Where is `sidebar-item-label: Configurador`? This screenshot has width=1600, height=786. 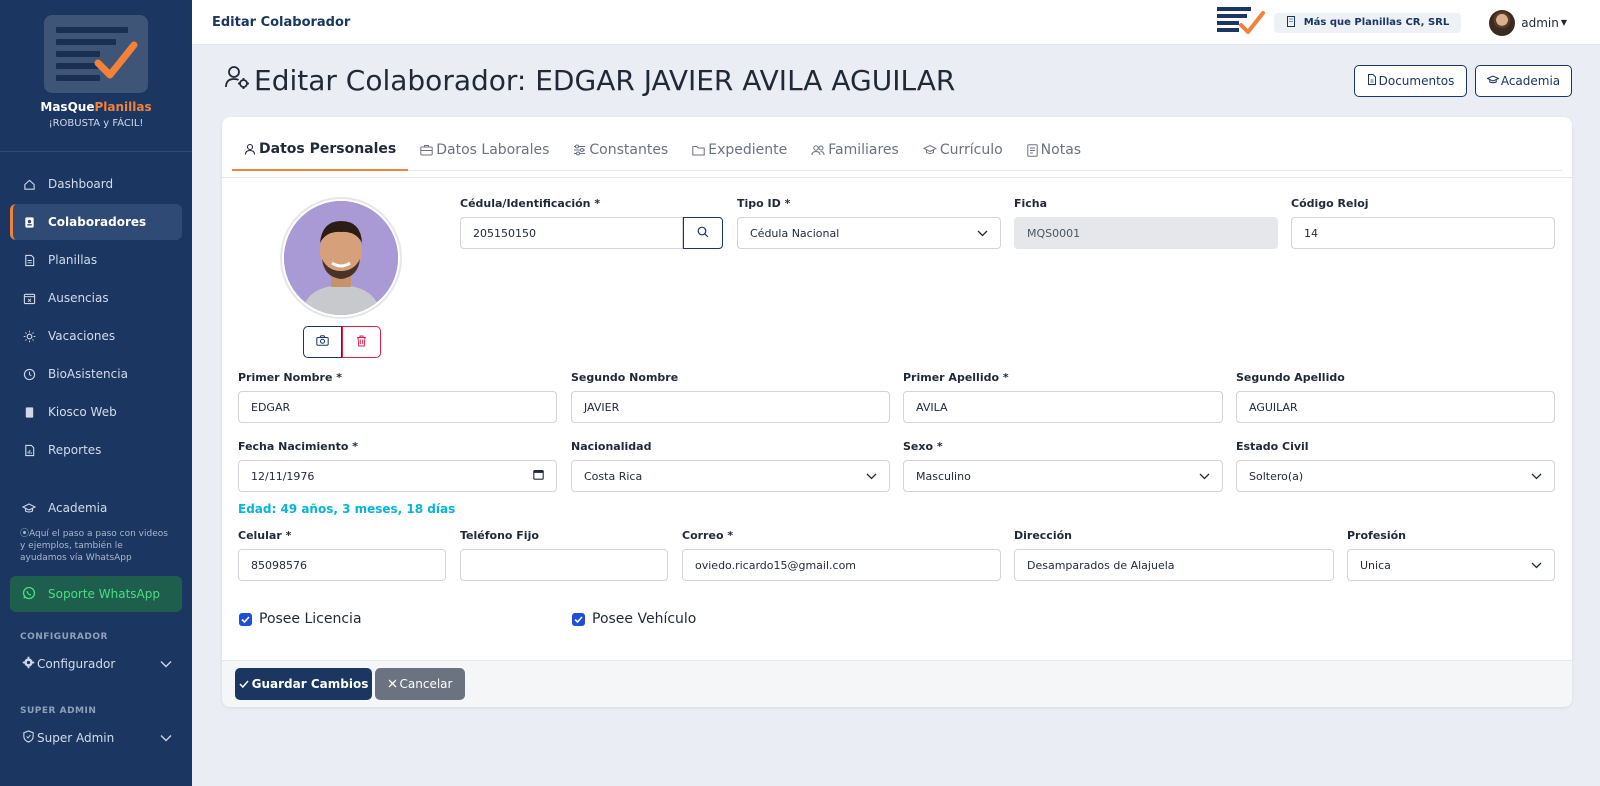 sidebar-item-label: Configurador is located at coordinates (76, 664).